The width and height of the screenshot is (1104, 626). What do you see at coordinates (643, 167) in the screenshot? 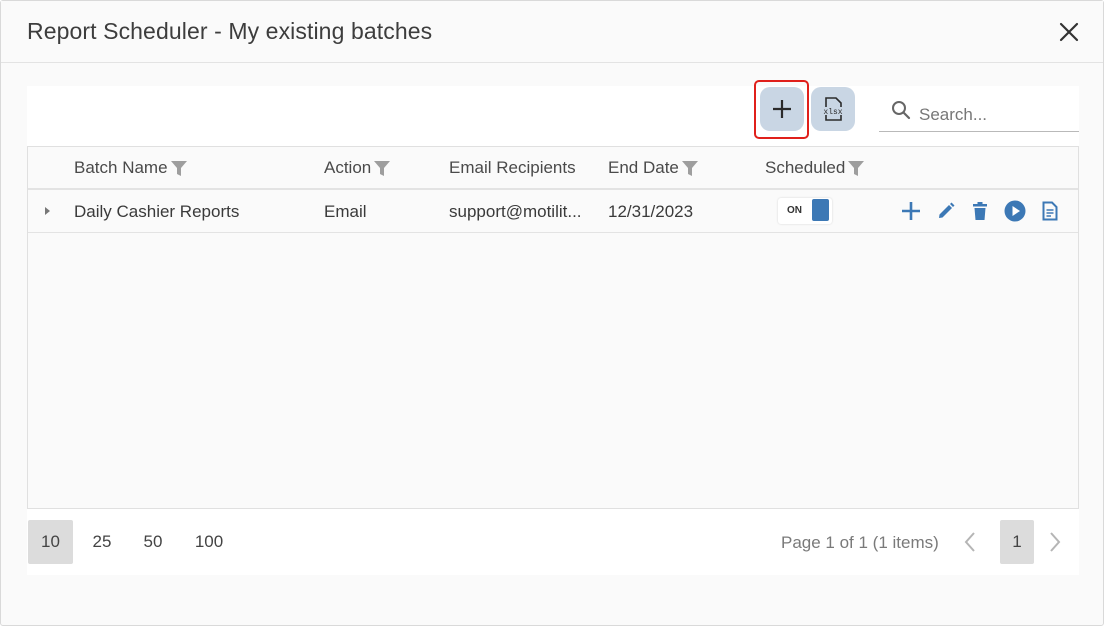
I see `column-label: End Date` at bounding box center [643, 167].